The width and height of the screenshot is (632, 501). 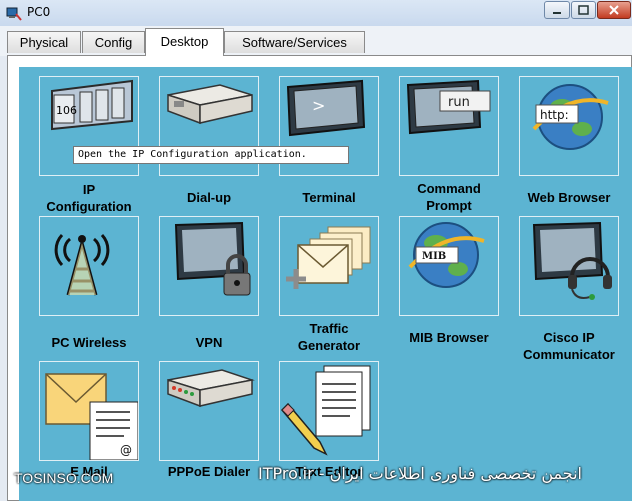 What do you see at coordinates (325, 410) in the screenshot?
I see `pencil-document-icon` at bounding box center [325, 410].